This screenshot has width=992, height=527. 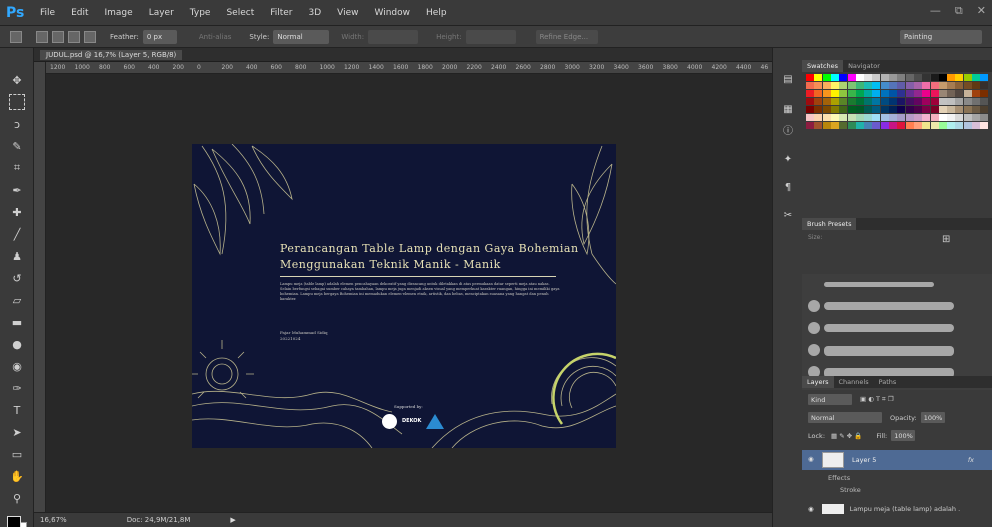 I want to click on subtract-selection-icon, so click(x=74, y=36).